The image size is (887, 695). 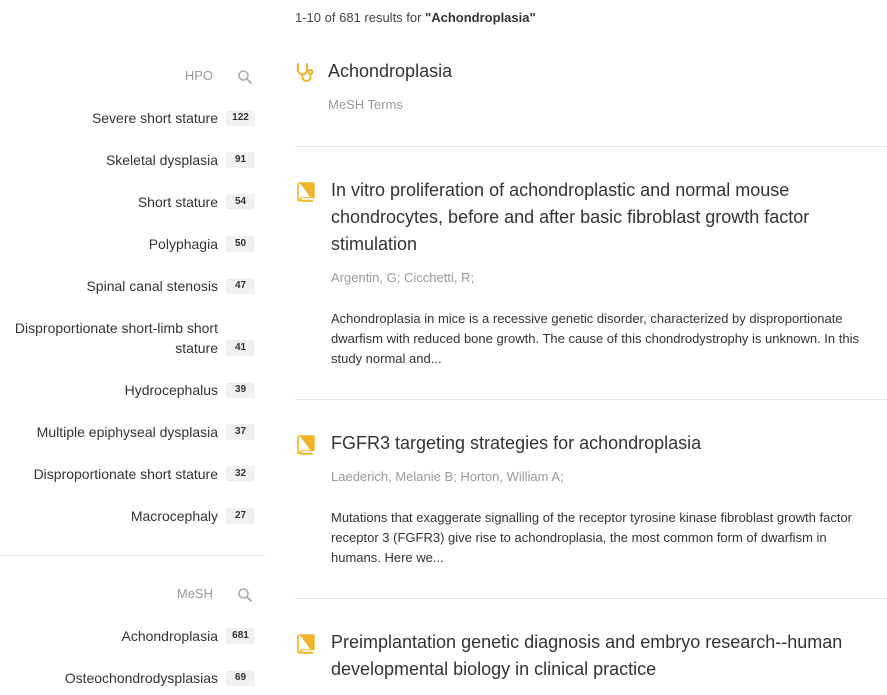 What do you see at coordinates (240, 678) in the screenshot?
I see `facet-count-badge: 69` at bounding box center [240, 678].